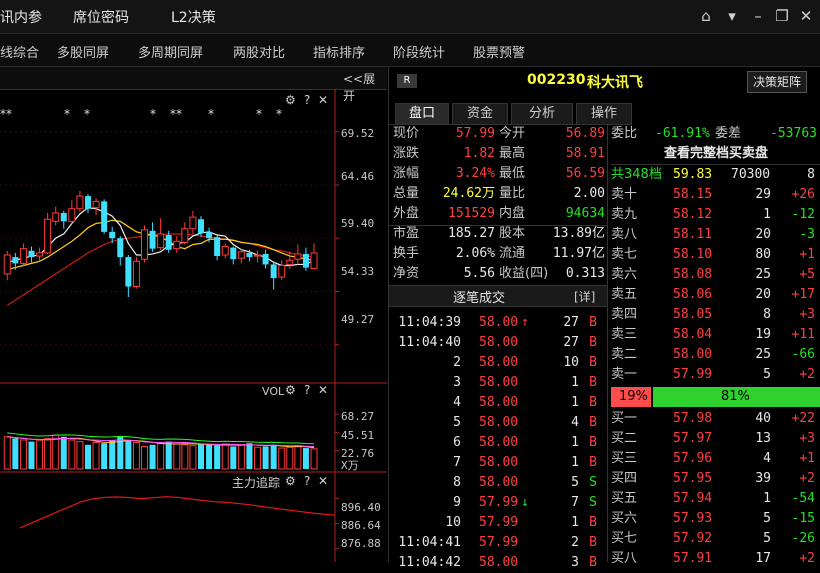 Image resolution: width=820 pixels, height=573 pixels. I want to click on home-icon: ⌂, so click(706, 16).